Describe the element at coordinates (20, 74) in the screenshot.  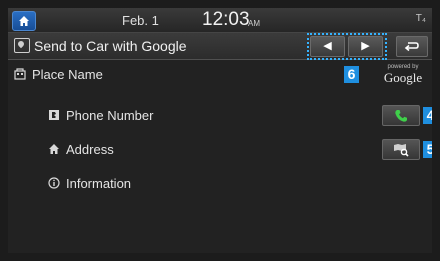
I see `building-icon` at that location.